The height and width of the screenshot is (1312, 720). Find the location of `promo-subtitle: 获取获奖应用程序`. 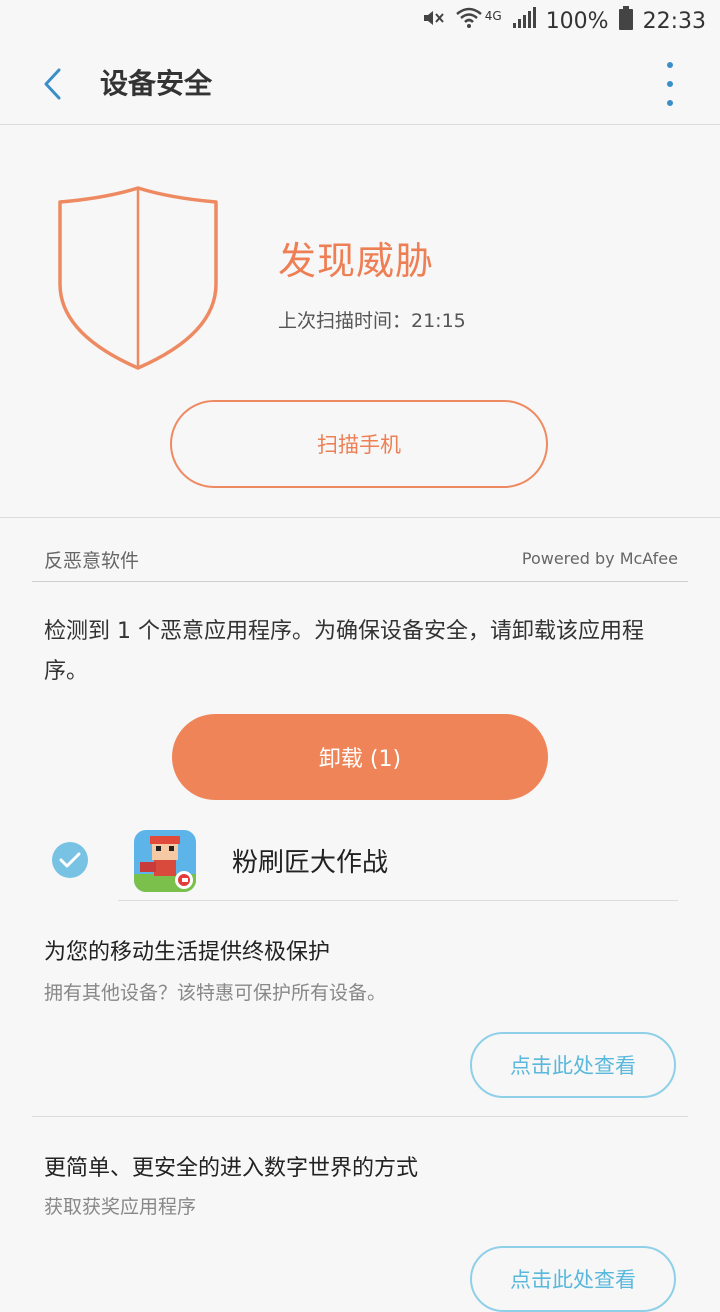

promo-subtitle: 获取获奖应用程序 is located at coordinates (120, 1207).